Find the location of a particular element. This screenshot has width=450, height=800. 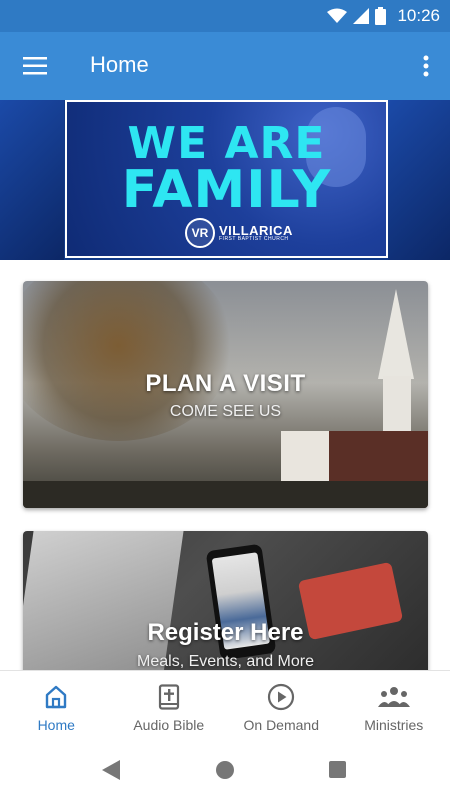

ground-image is located at coordinates (225, 494).